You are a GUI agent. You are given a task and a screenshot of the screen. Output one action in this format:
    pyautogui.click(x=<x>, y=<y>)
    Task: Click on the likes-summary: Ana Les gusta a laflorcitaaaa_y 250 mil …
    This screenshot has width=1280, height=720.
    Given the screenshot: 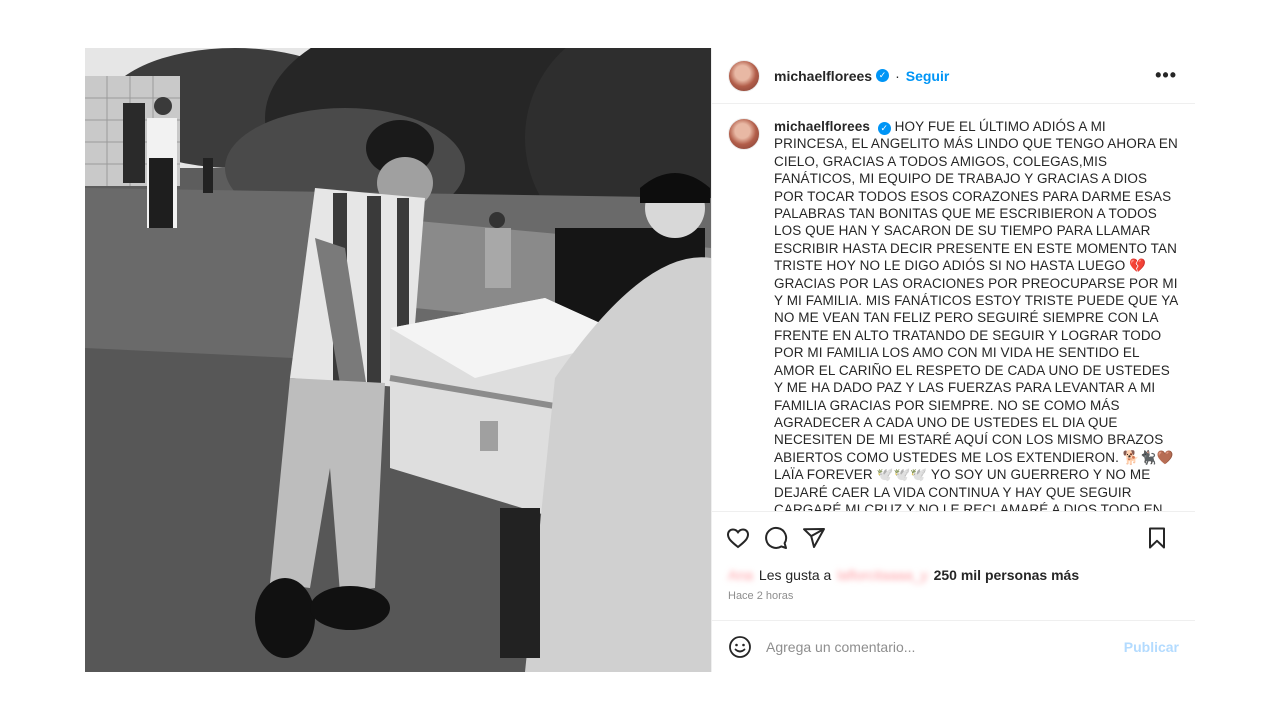 What is the action you would take?
    pyautogui.click(x=953, y=575)
    